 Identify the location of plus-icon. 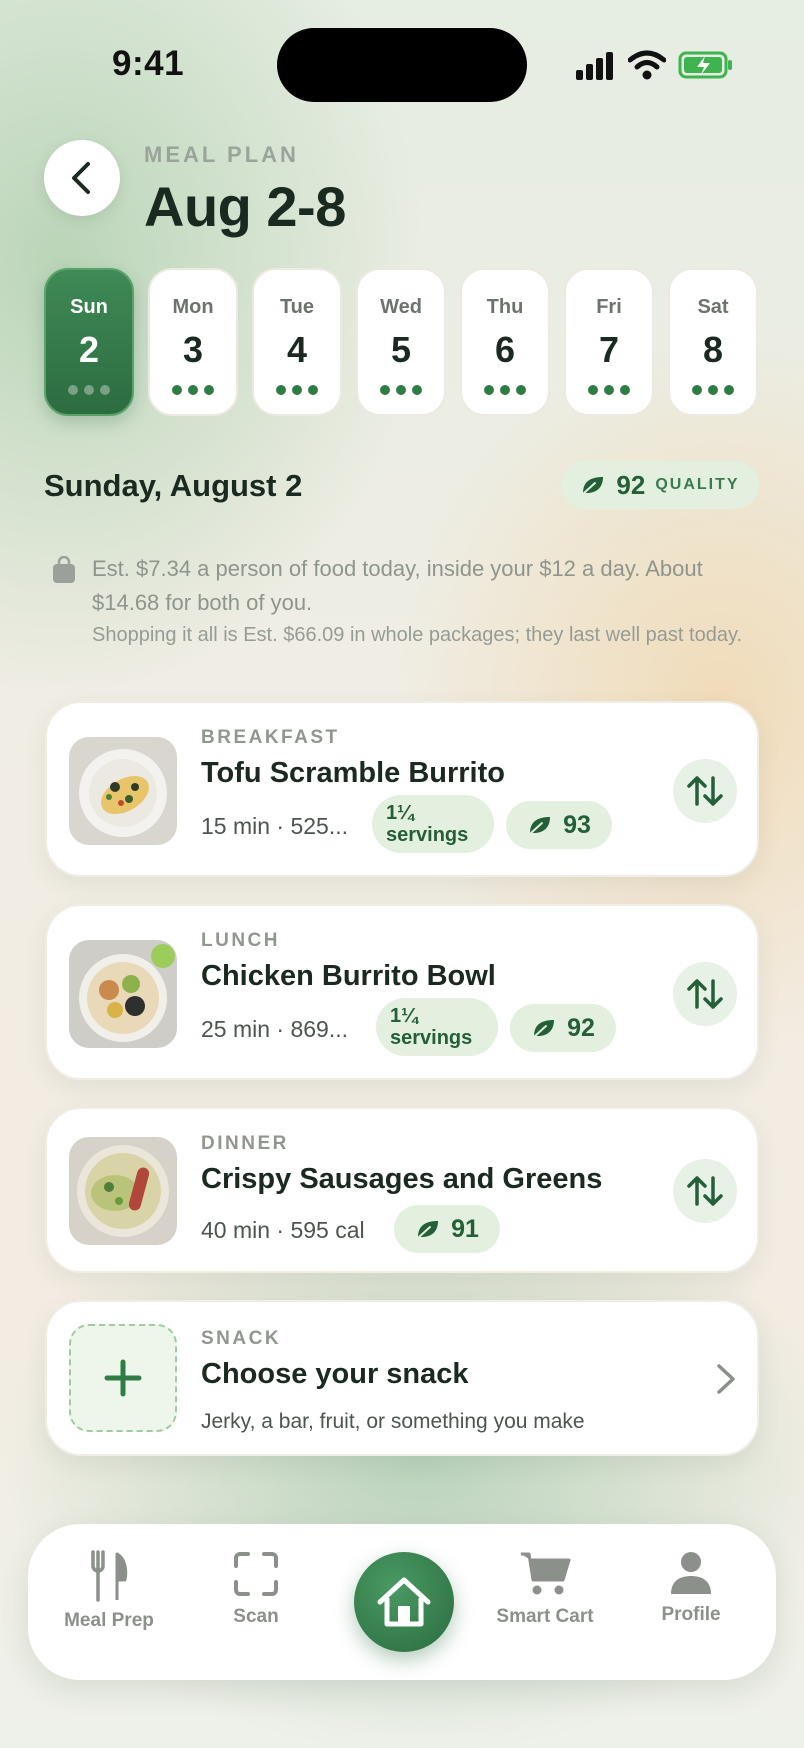
(123, 1378).